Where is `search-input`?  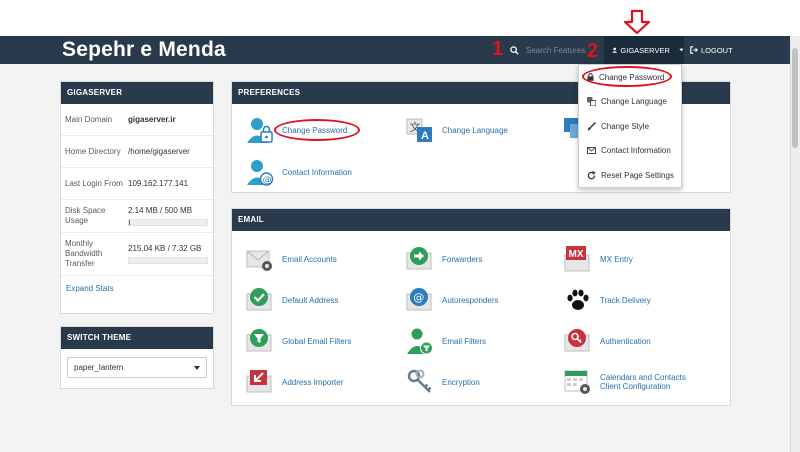 search-input is located at coordinates (556, 50).